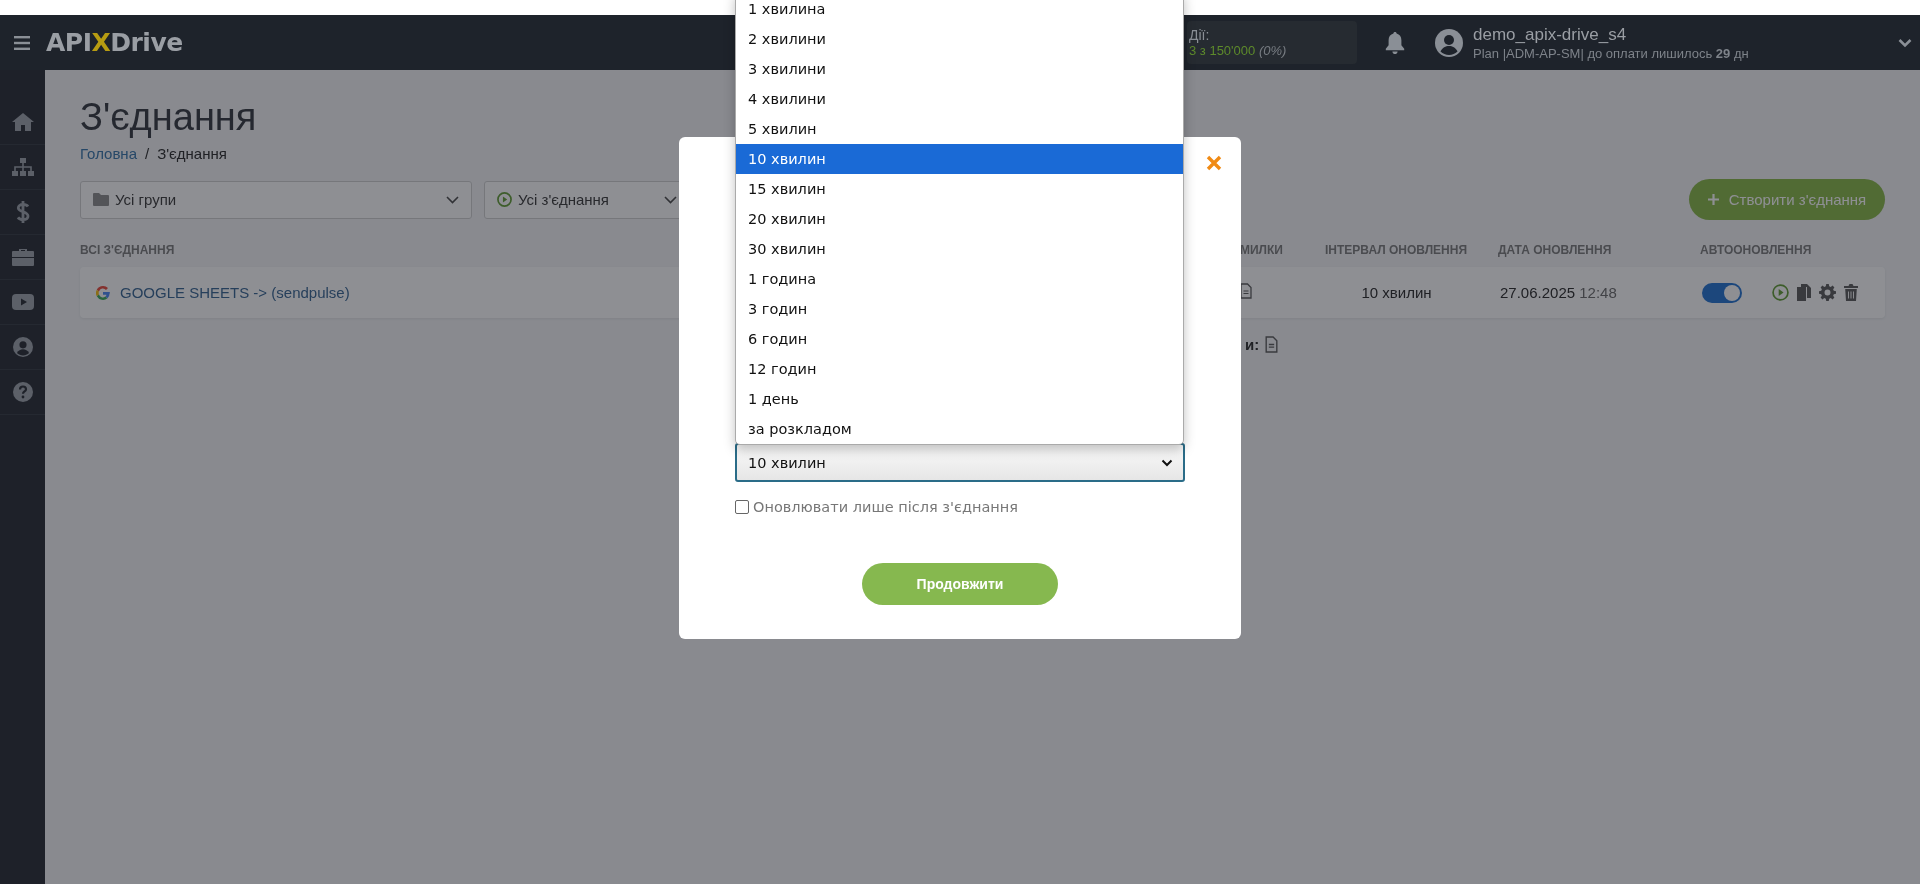  I want to click on bell-icon, so click(1395, 42).